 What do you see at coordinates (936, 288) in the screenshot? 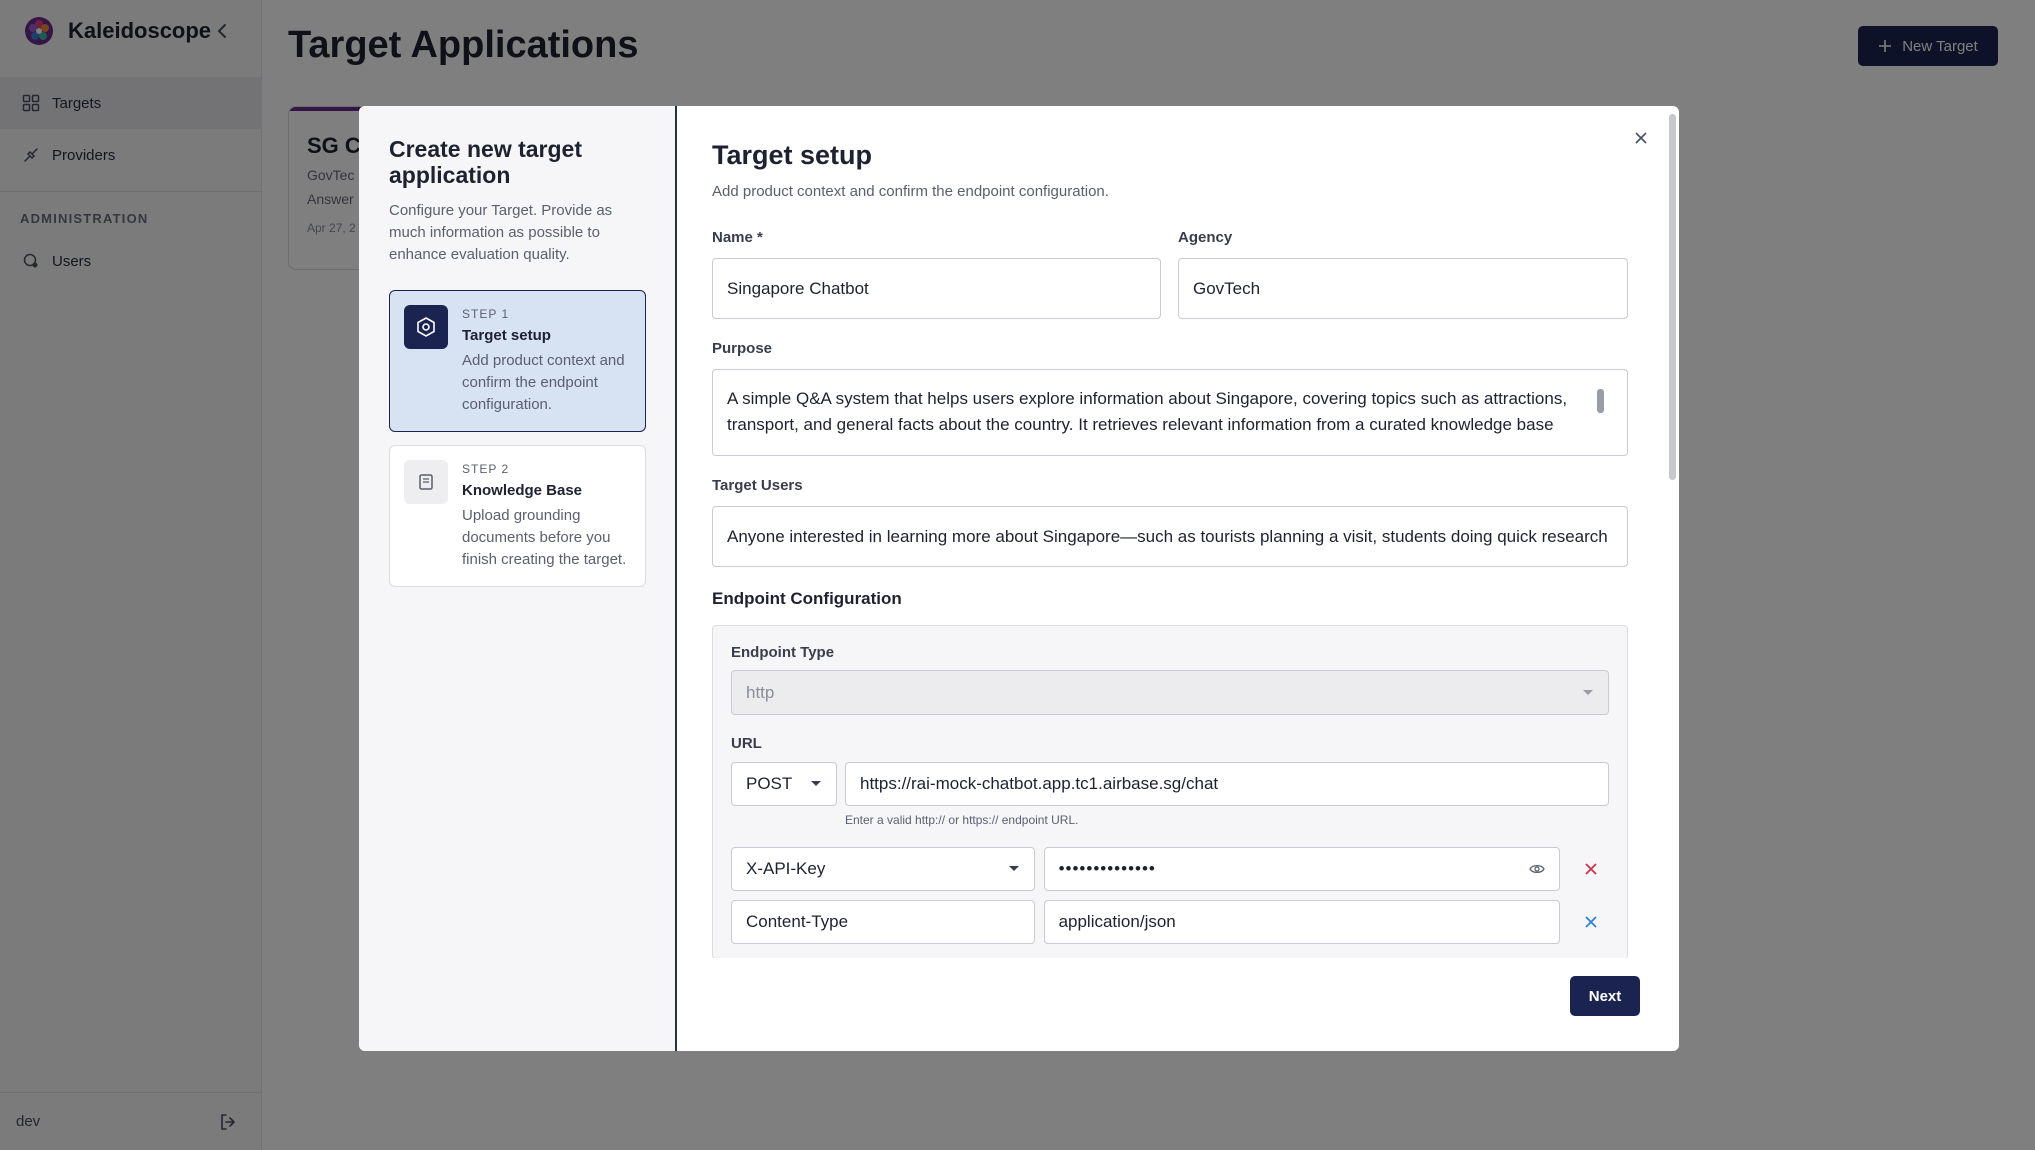
I see `name-input: Singapore Chatbot` at bounding box center [936, 288].